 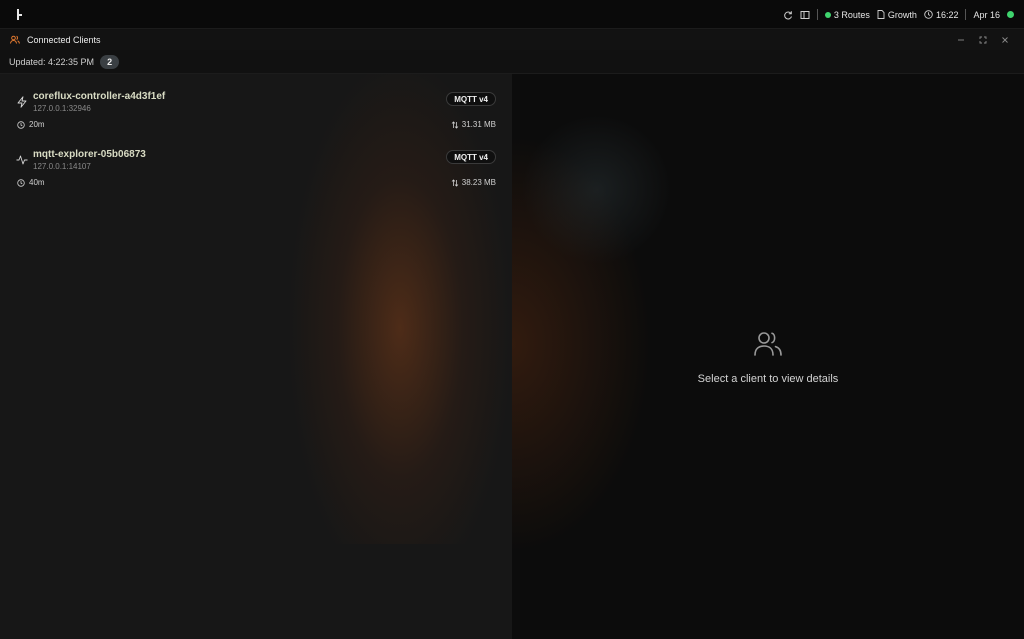 I want to click on client-duration: 40m, so click(x=31, y=182).